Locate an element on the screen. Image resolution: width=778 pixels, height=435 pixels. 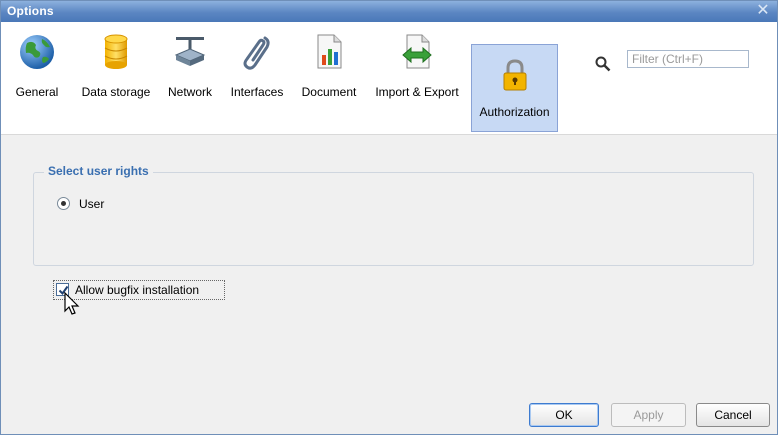
user-radio-label: User is located at coordinates (91, 204).